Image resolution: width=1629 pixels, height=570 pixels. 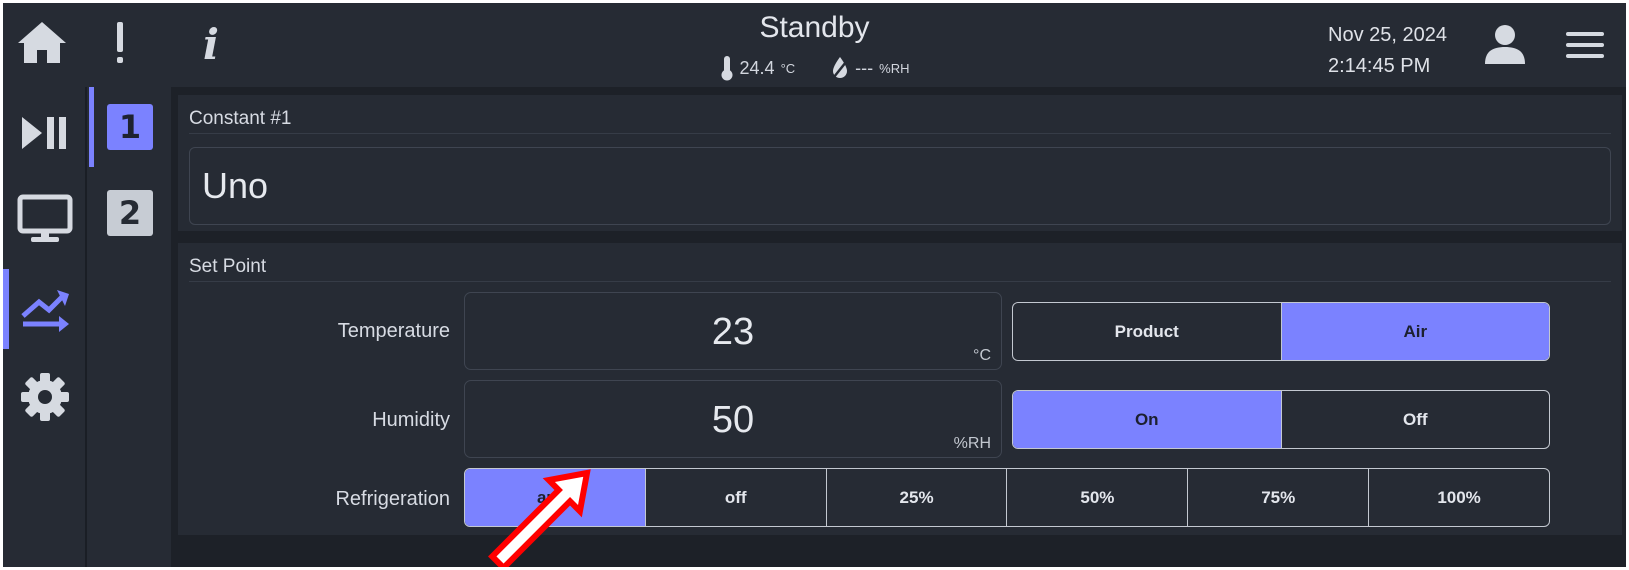 I want to click on refrigeration-50-option: 50%, so click(x=1098, y=497).